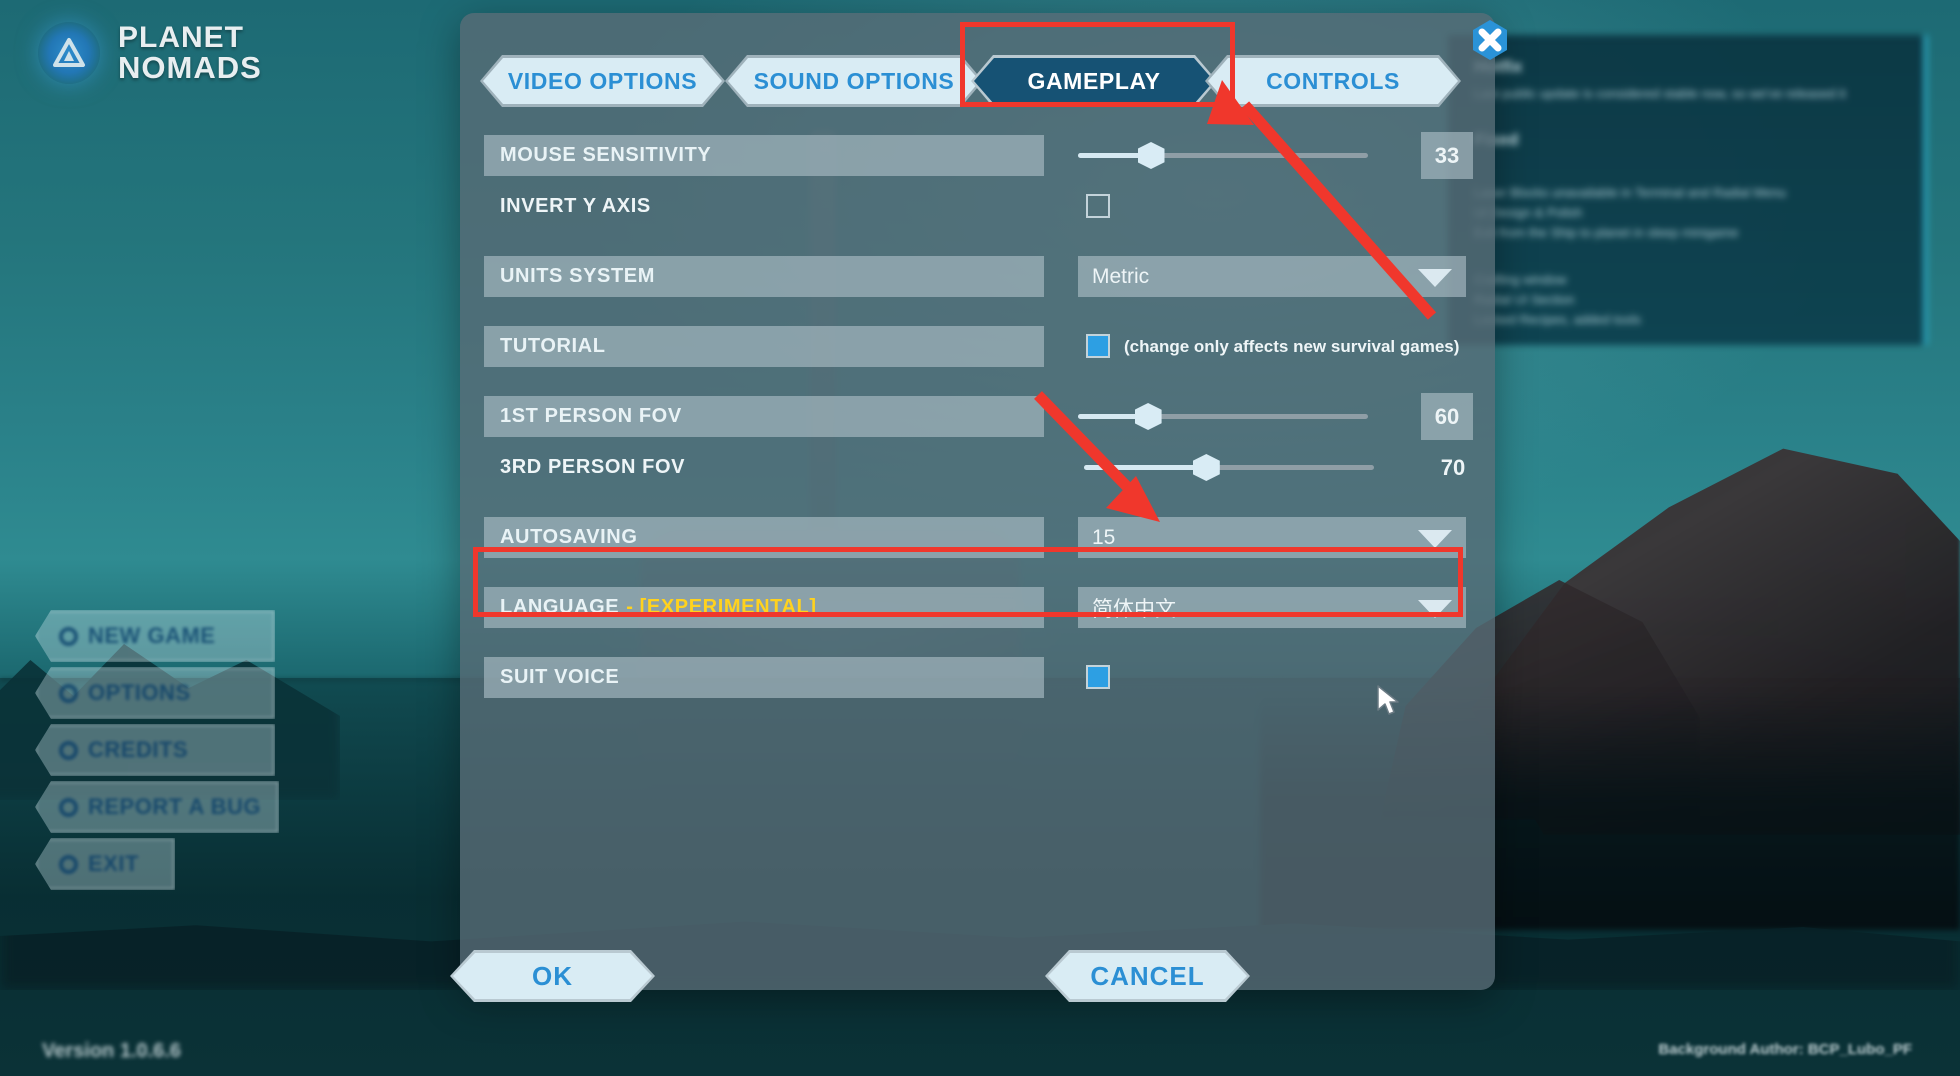 The width and height of the screenshot is (1960, 1076). What do you see at coordinates (1785, 1049) in the screenshot?
I see `background-author-label: Background Author: BCP_Lubo_PF` at bounding box center [1785, 1049].